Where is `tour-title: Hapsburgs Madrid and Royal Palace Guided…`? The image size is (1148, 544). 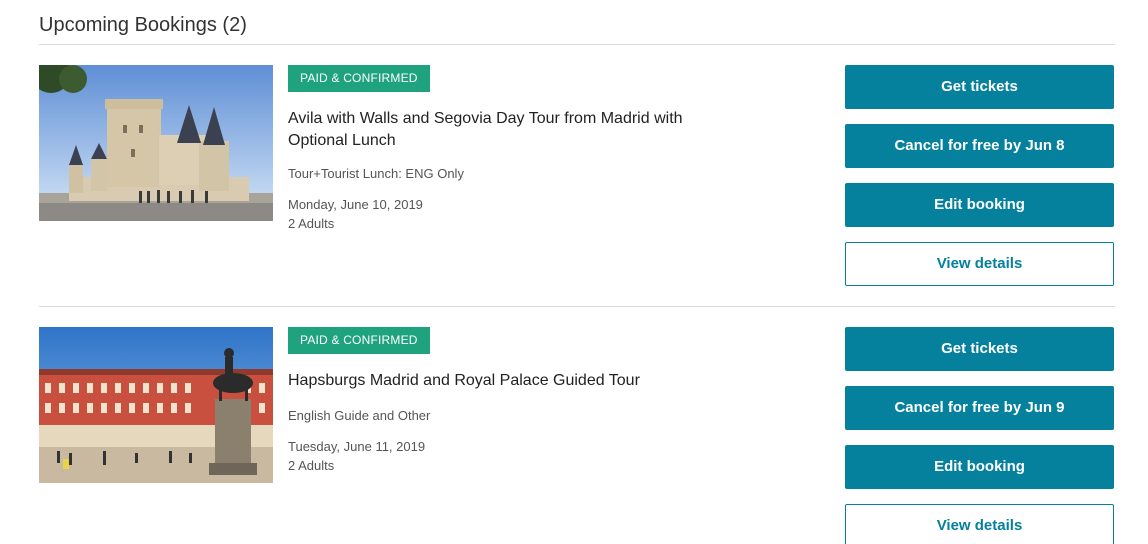
tour-title: Hapsburgs Madrid and Royal Palace Guided… is located at coordinates (503, 381).